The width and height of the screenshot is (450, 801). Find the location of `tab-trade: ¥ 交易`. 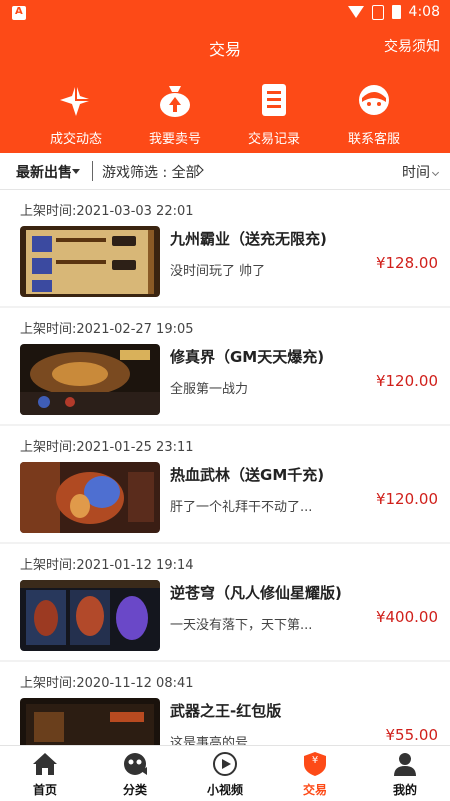

tab-trade: ¥ 交易 is located at coordinates (315, 773).